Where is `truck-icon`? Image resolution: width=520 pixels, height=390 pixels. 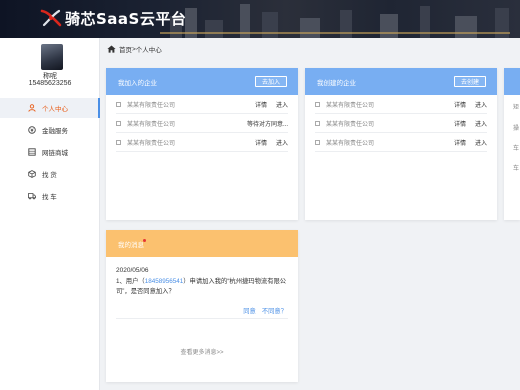
truck-icon is located at coordinates (32, 196).